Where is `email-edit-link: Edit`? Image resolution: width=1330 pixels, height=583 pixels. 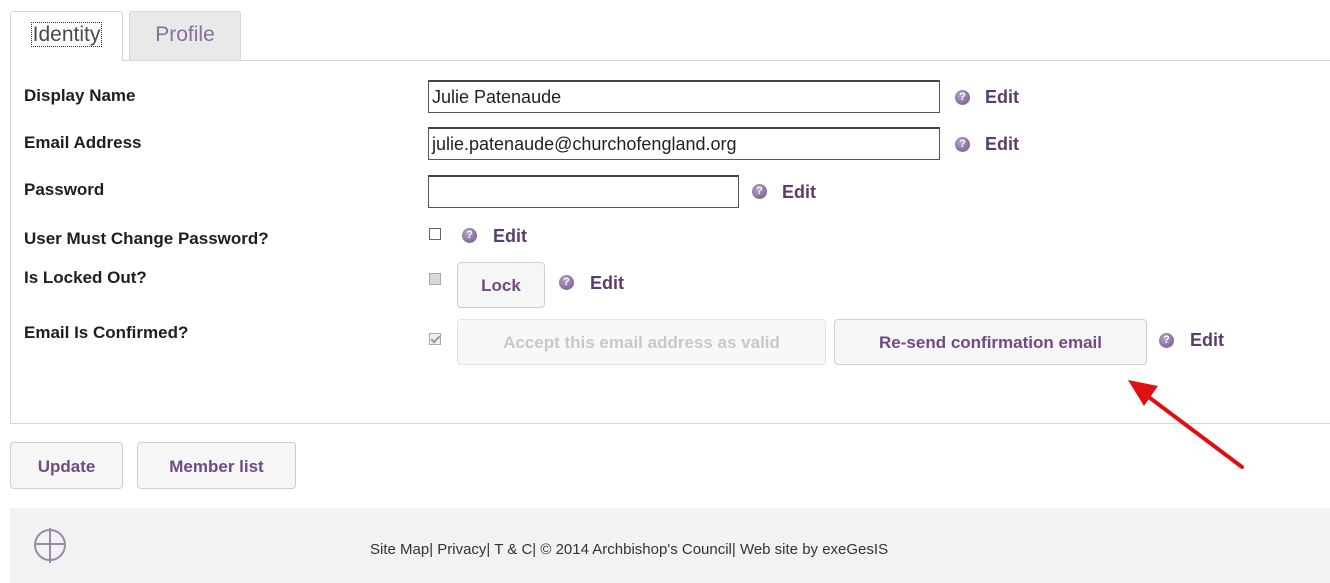
email-edit-link: Edit is located at coordinates (1002, 144).